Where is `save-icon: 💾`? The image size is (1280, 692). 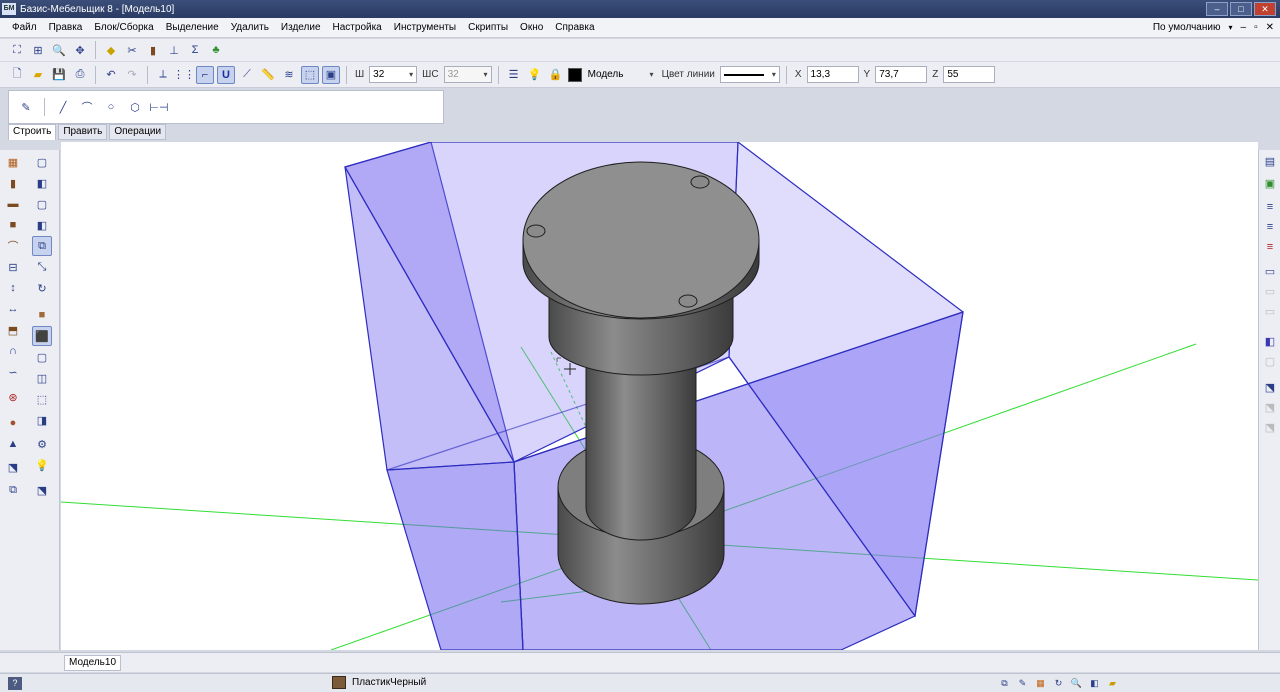 save-icon: 💾 is located at coordinates (59, 75).